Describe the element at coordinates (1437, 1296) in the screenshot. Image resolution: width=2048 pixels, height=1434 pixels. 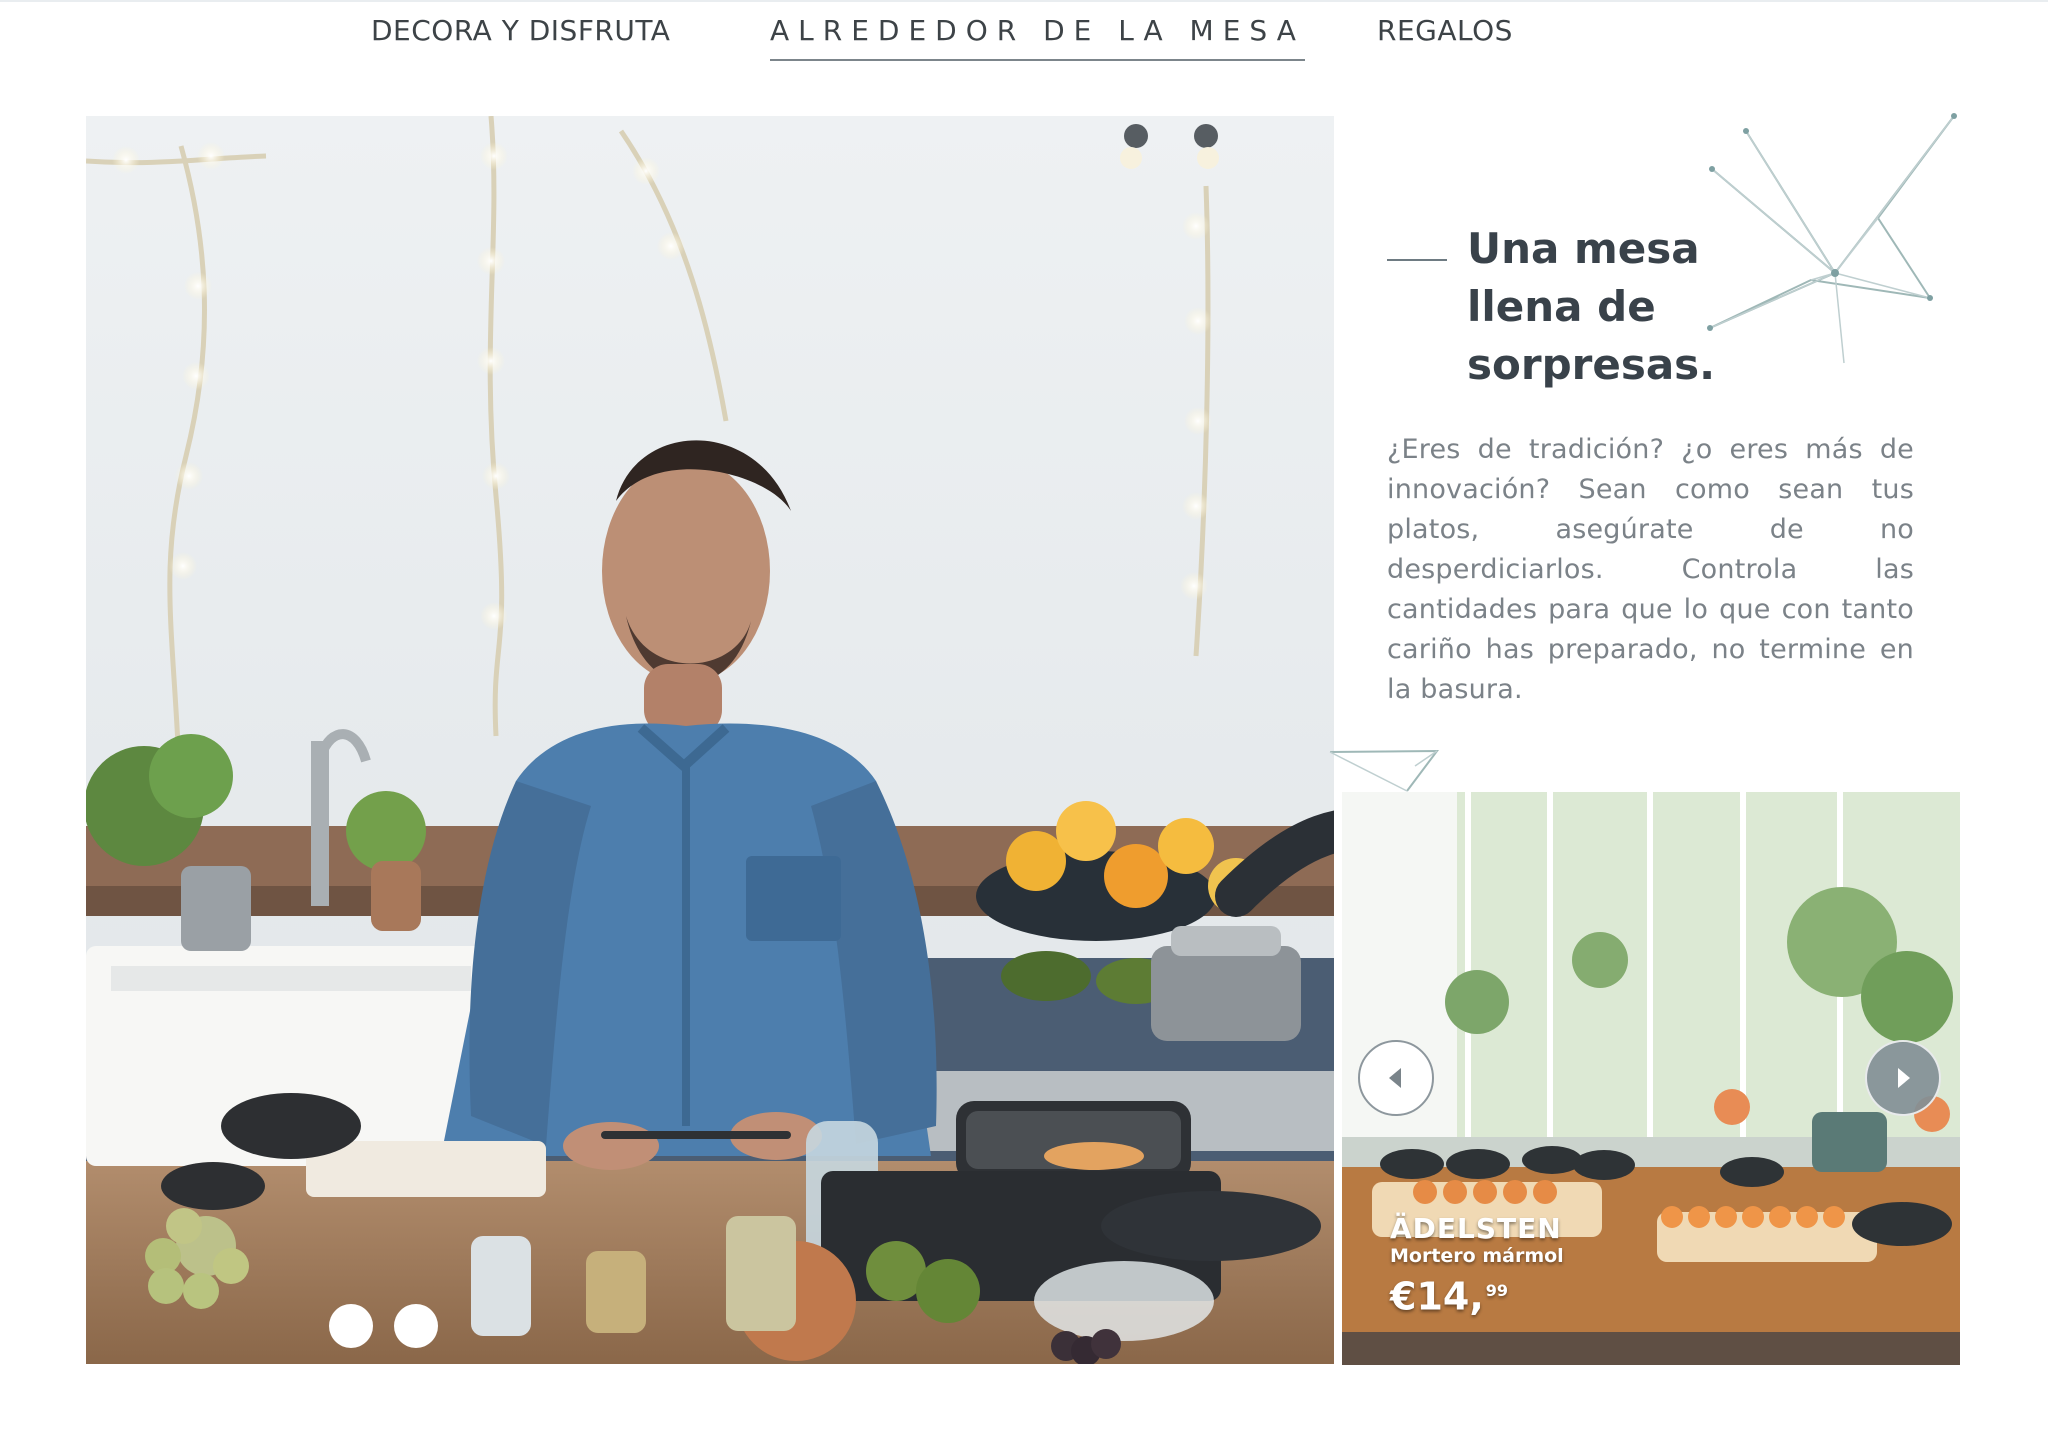
I see `product-price-main: €14,` at that location.